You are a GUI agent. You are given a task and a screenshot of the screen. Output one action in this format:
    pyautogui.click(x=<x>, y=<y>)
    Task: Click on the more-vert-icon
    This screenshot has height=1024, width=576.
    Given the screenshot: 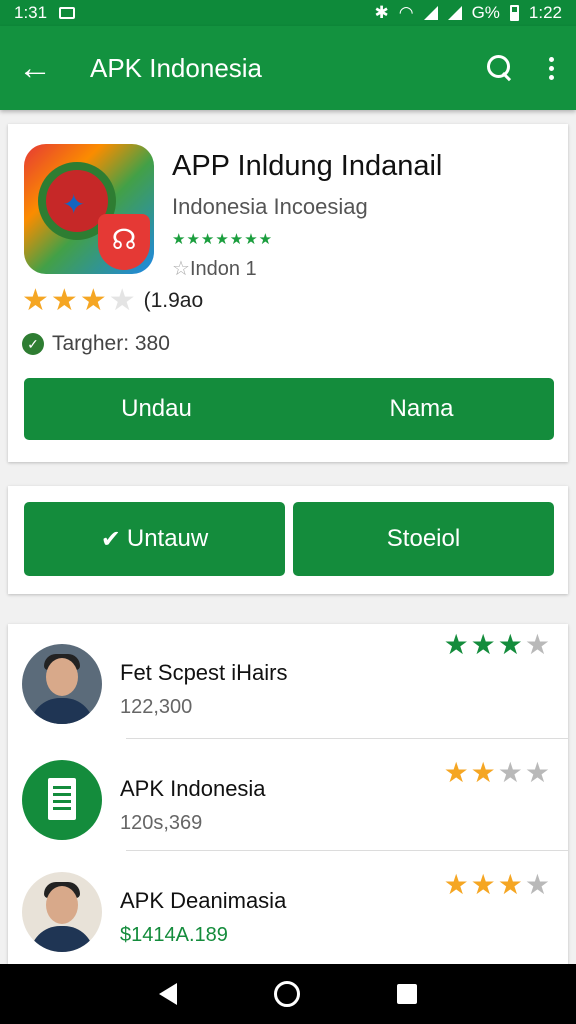 What is the action you would take?
    pyautogui.click(x=551, y=68)
    